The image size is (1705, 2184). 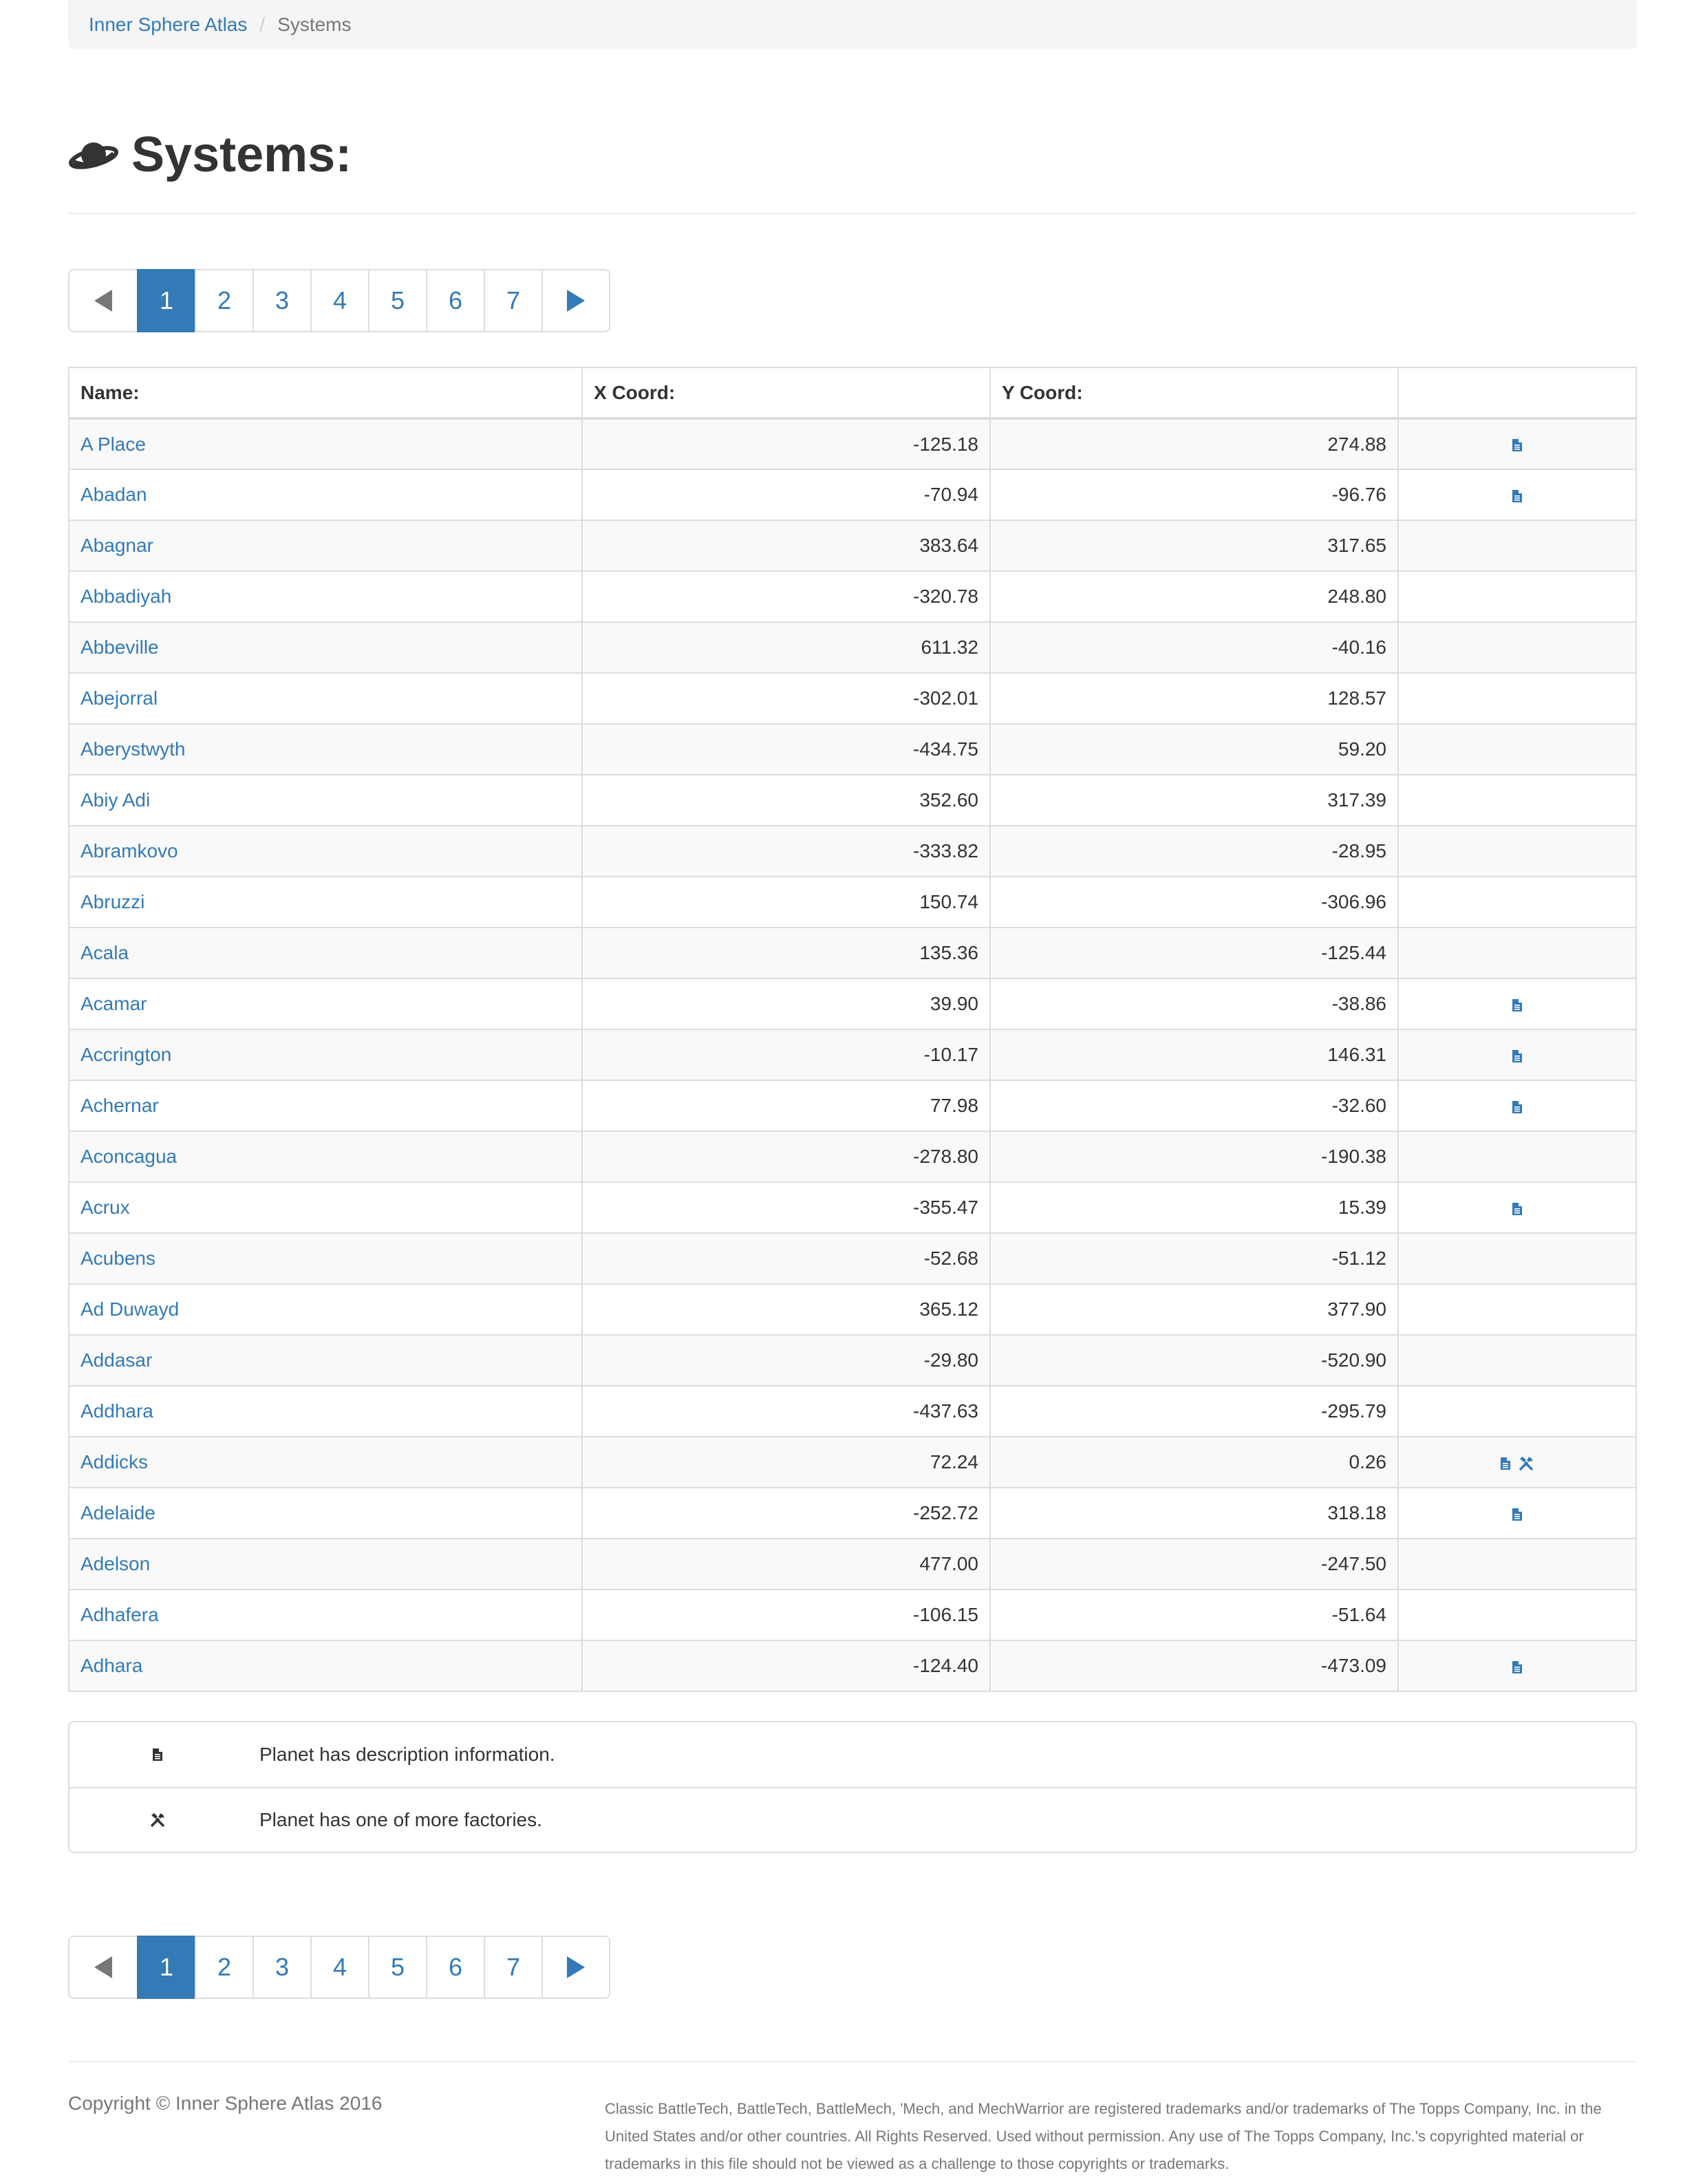 I want to click on system-name-cell: Acamar, so click(x=325, y=1004).